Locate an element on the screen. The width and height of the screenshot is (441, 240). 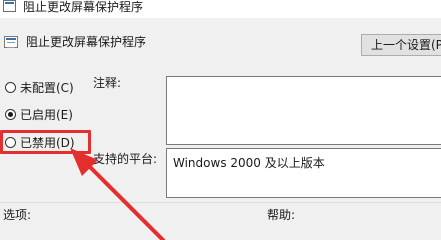
red-arrow-annotation is located at coordinates (117, 194).